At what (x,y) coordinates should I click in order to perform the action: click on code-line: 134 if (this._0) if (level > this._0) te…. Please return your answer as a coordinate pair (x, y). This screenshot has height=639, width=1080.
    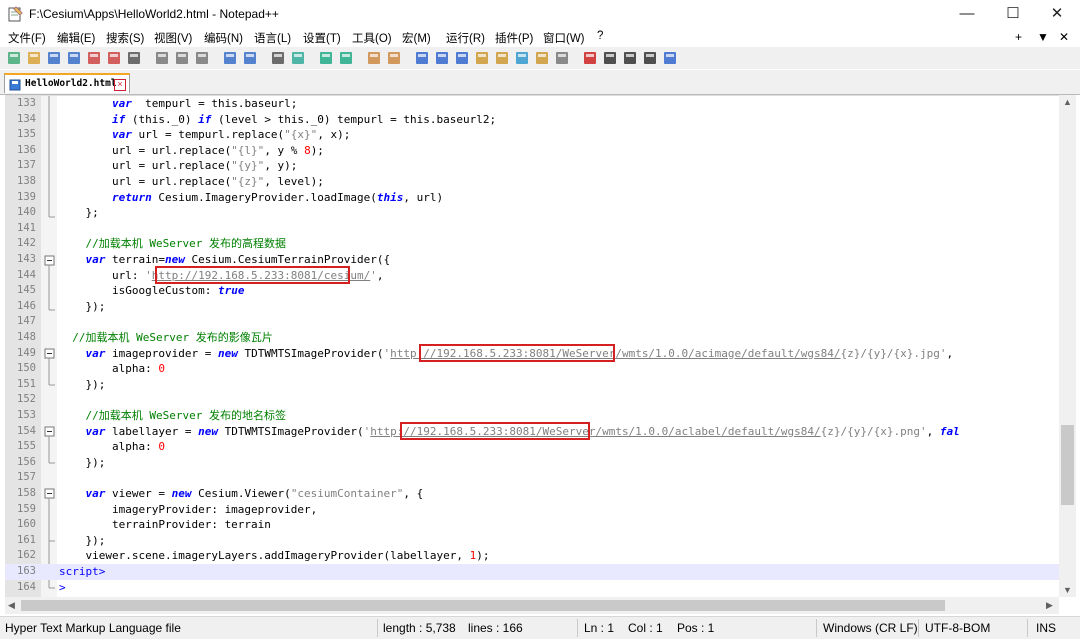
    Looking at the image, I should click on (532, 120).